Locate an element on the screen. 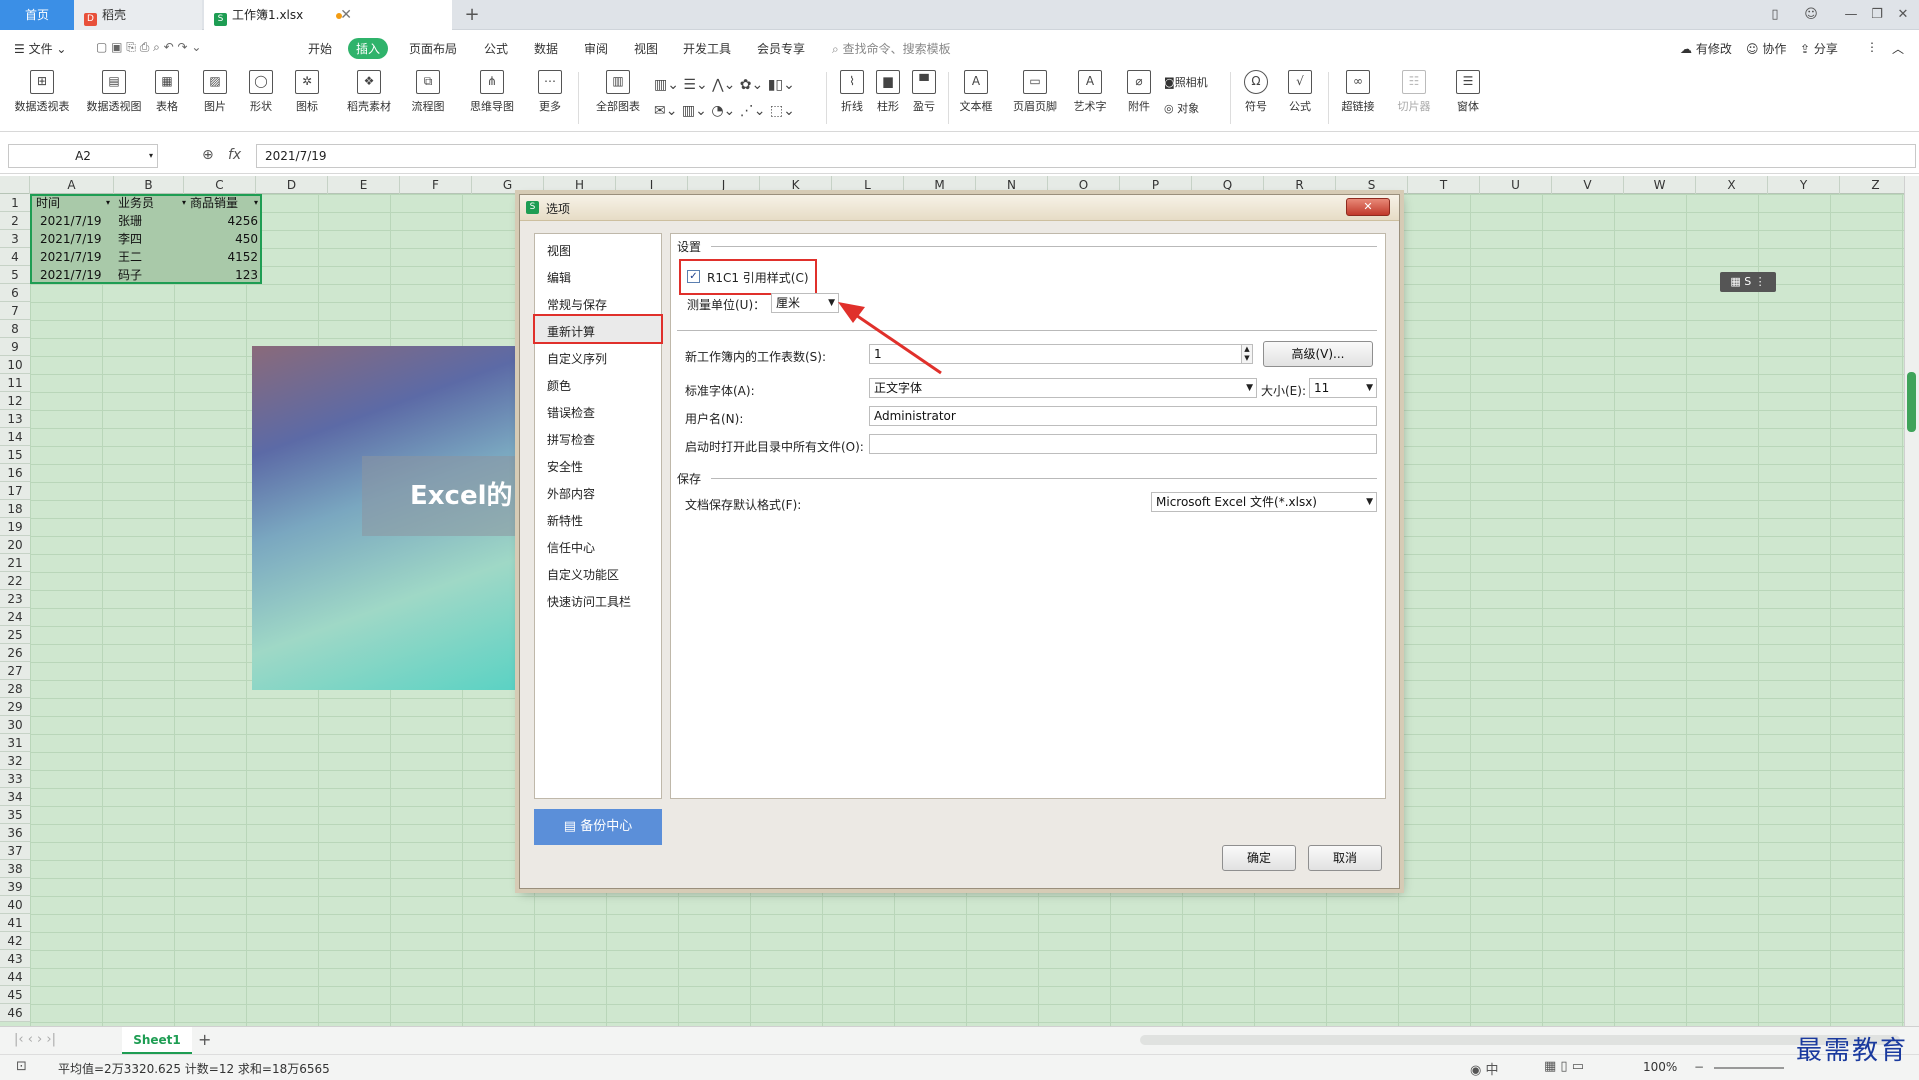 The width and height of the screenshot is (1919, 1080). table-cell: 2021/7/19 is located at coordinates (71, 257).